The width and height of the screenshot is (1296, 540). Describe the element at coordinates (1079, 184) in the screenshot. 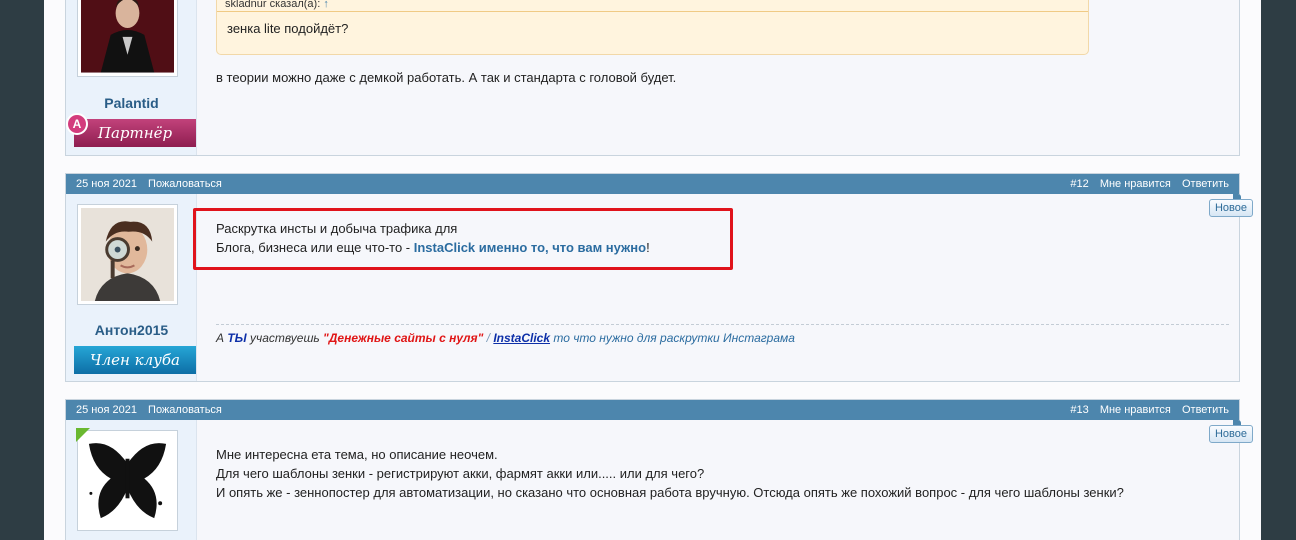

I see `post-number-link: #12` at that location.